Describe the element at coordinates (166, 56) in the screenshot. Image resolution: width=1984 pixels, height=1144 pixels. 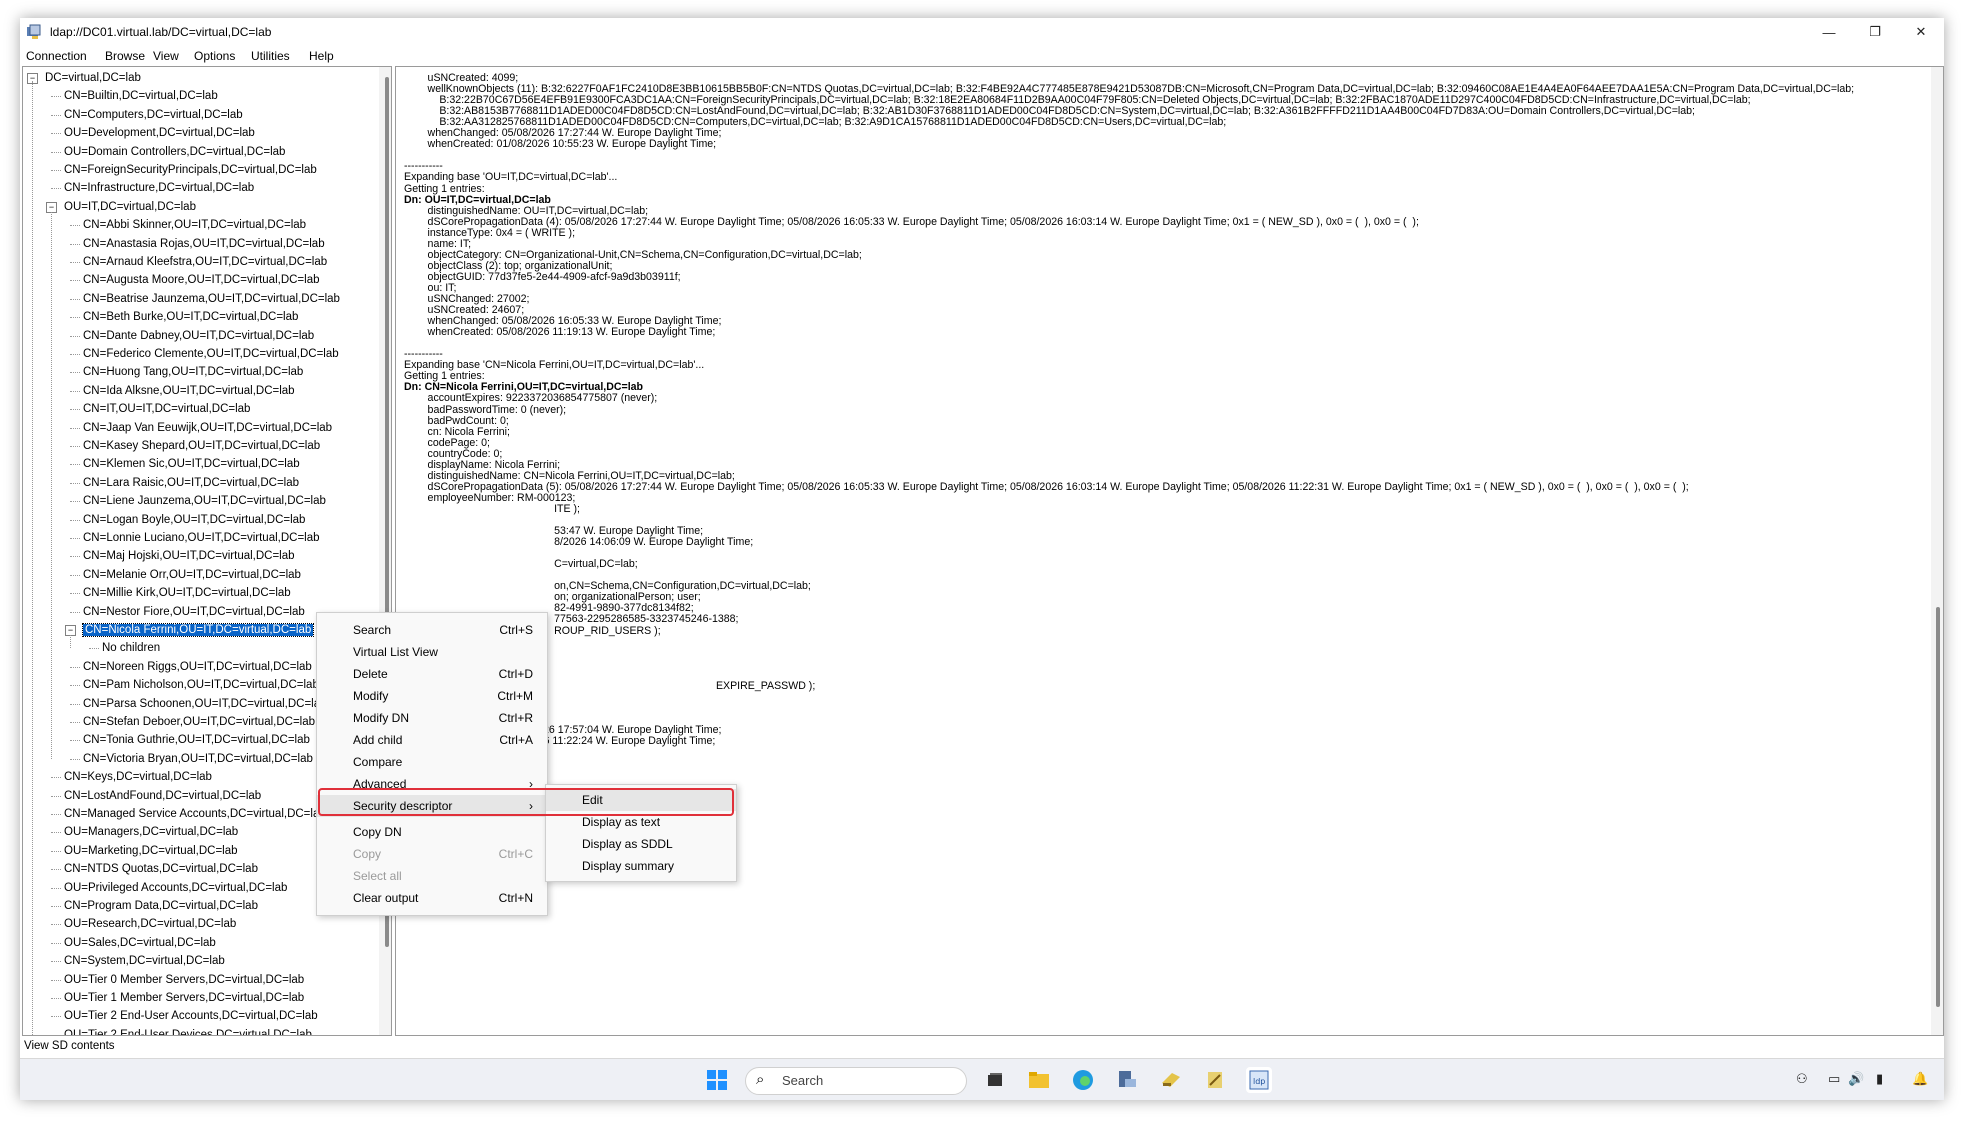
I see `menu-view: View` at that location.